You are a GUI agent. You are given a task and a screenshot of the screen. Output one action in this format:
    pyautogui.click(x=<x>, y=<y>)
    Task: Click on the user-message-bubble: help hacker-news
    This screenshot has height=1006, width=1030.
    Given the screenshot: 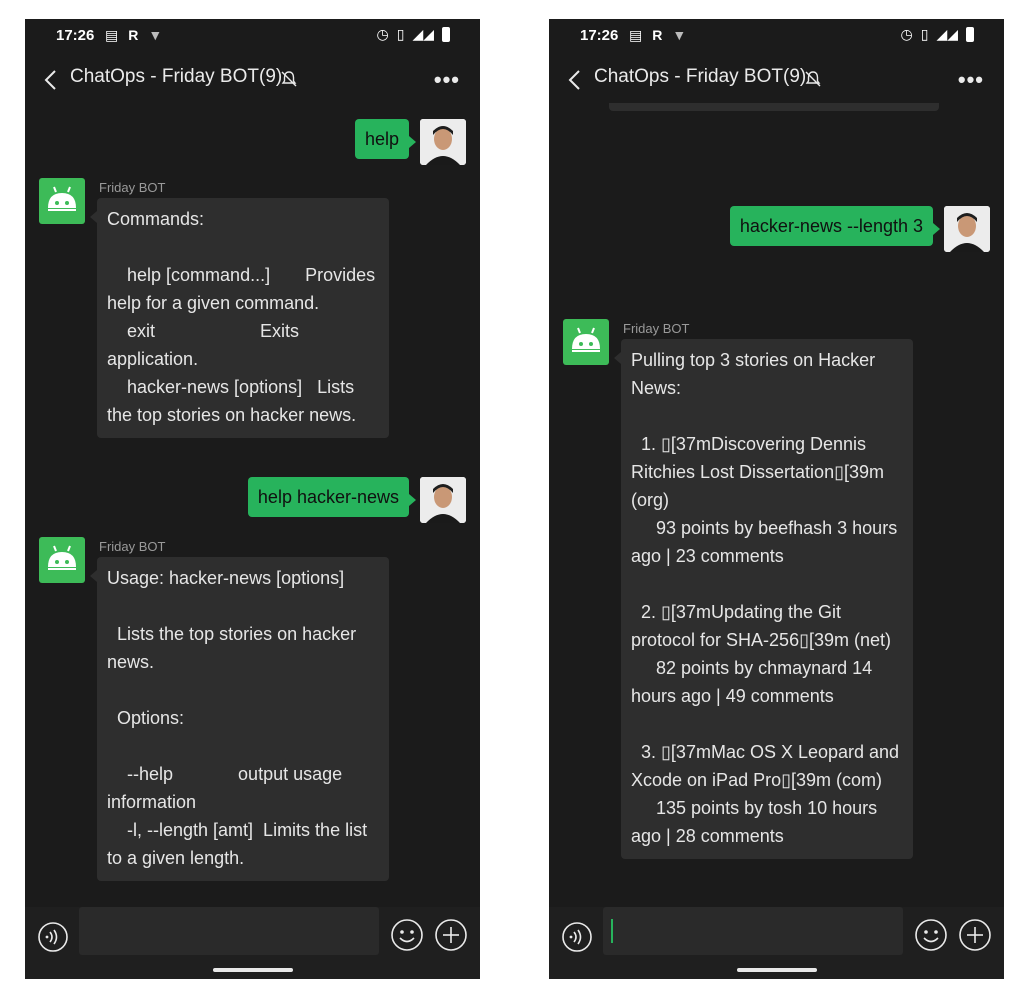 What is the action you would take?
    pyautogui.click(x=328, y=497)
    